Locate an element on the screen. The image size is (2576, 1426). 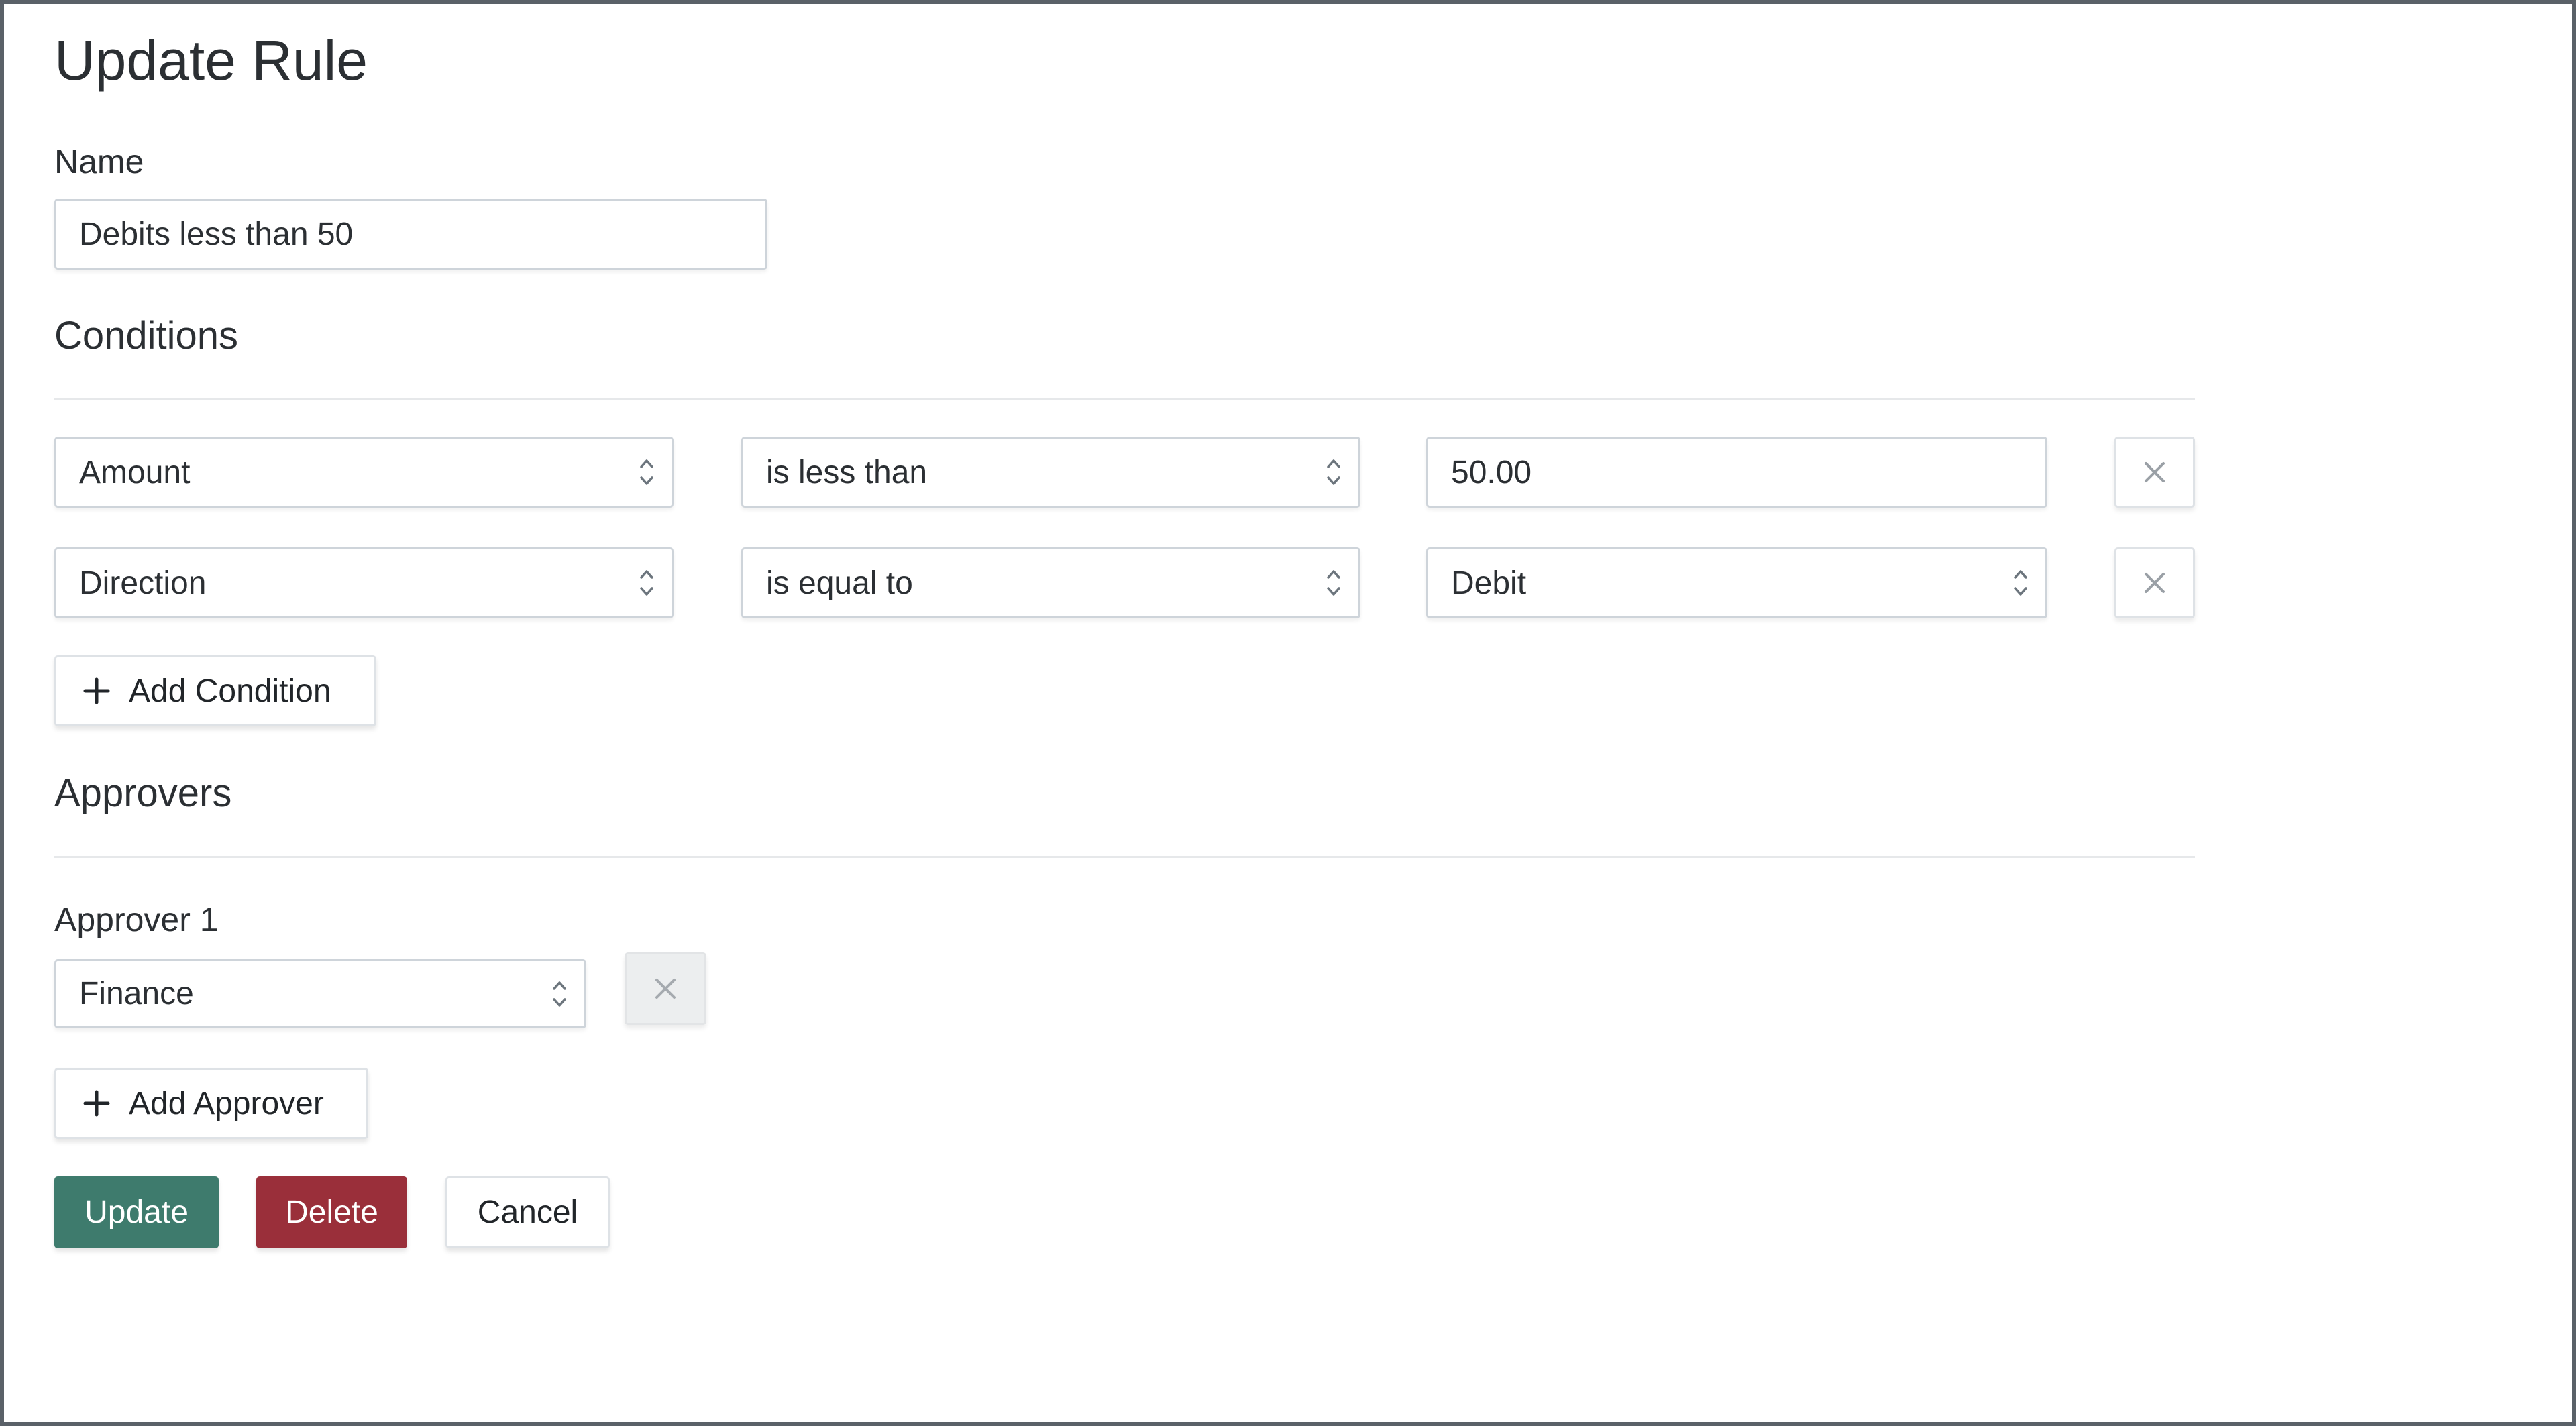
conditions-divider is located at coordinates (1124, 399).